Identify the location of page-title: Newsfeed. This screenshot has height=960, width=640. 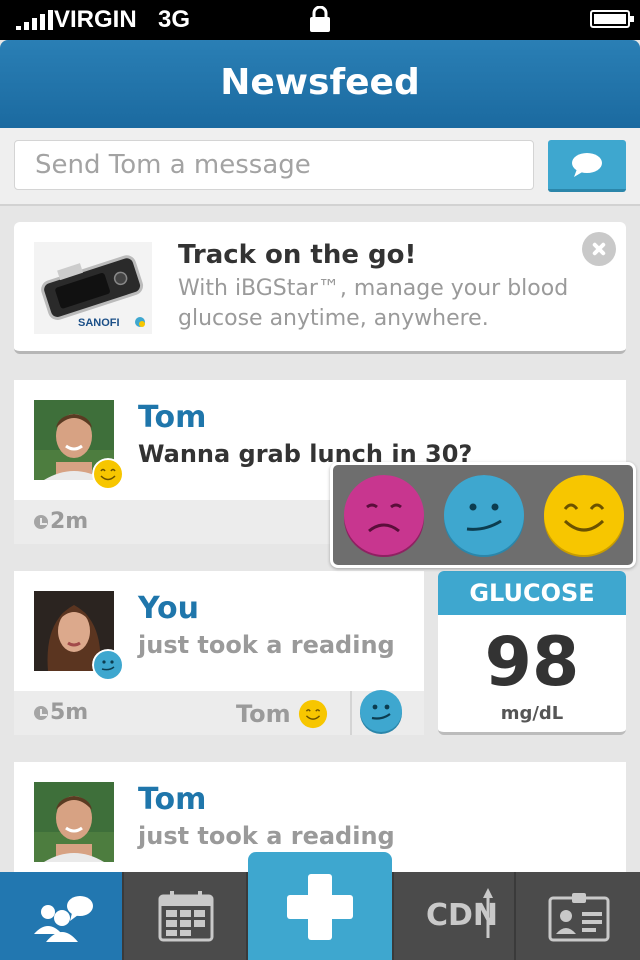
(320, 82).